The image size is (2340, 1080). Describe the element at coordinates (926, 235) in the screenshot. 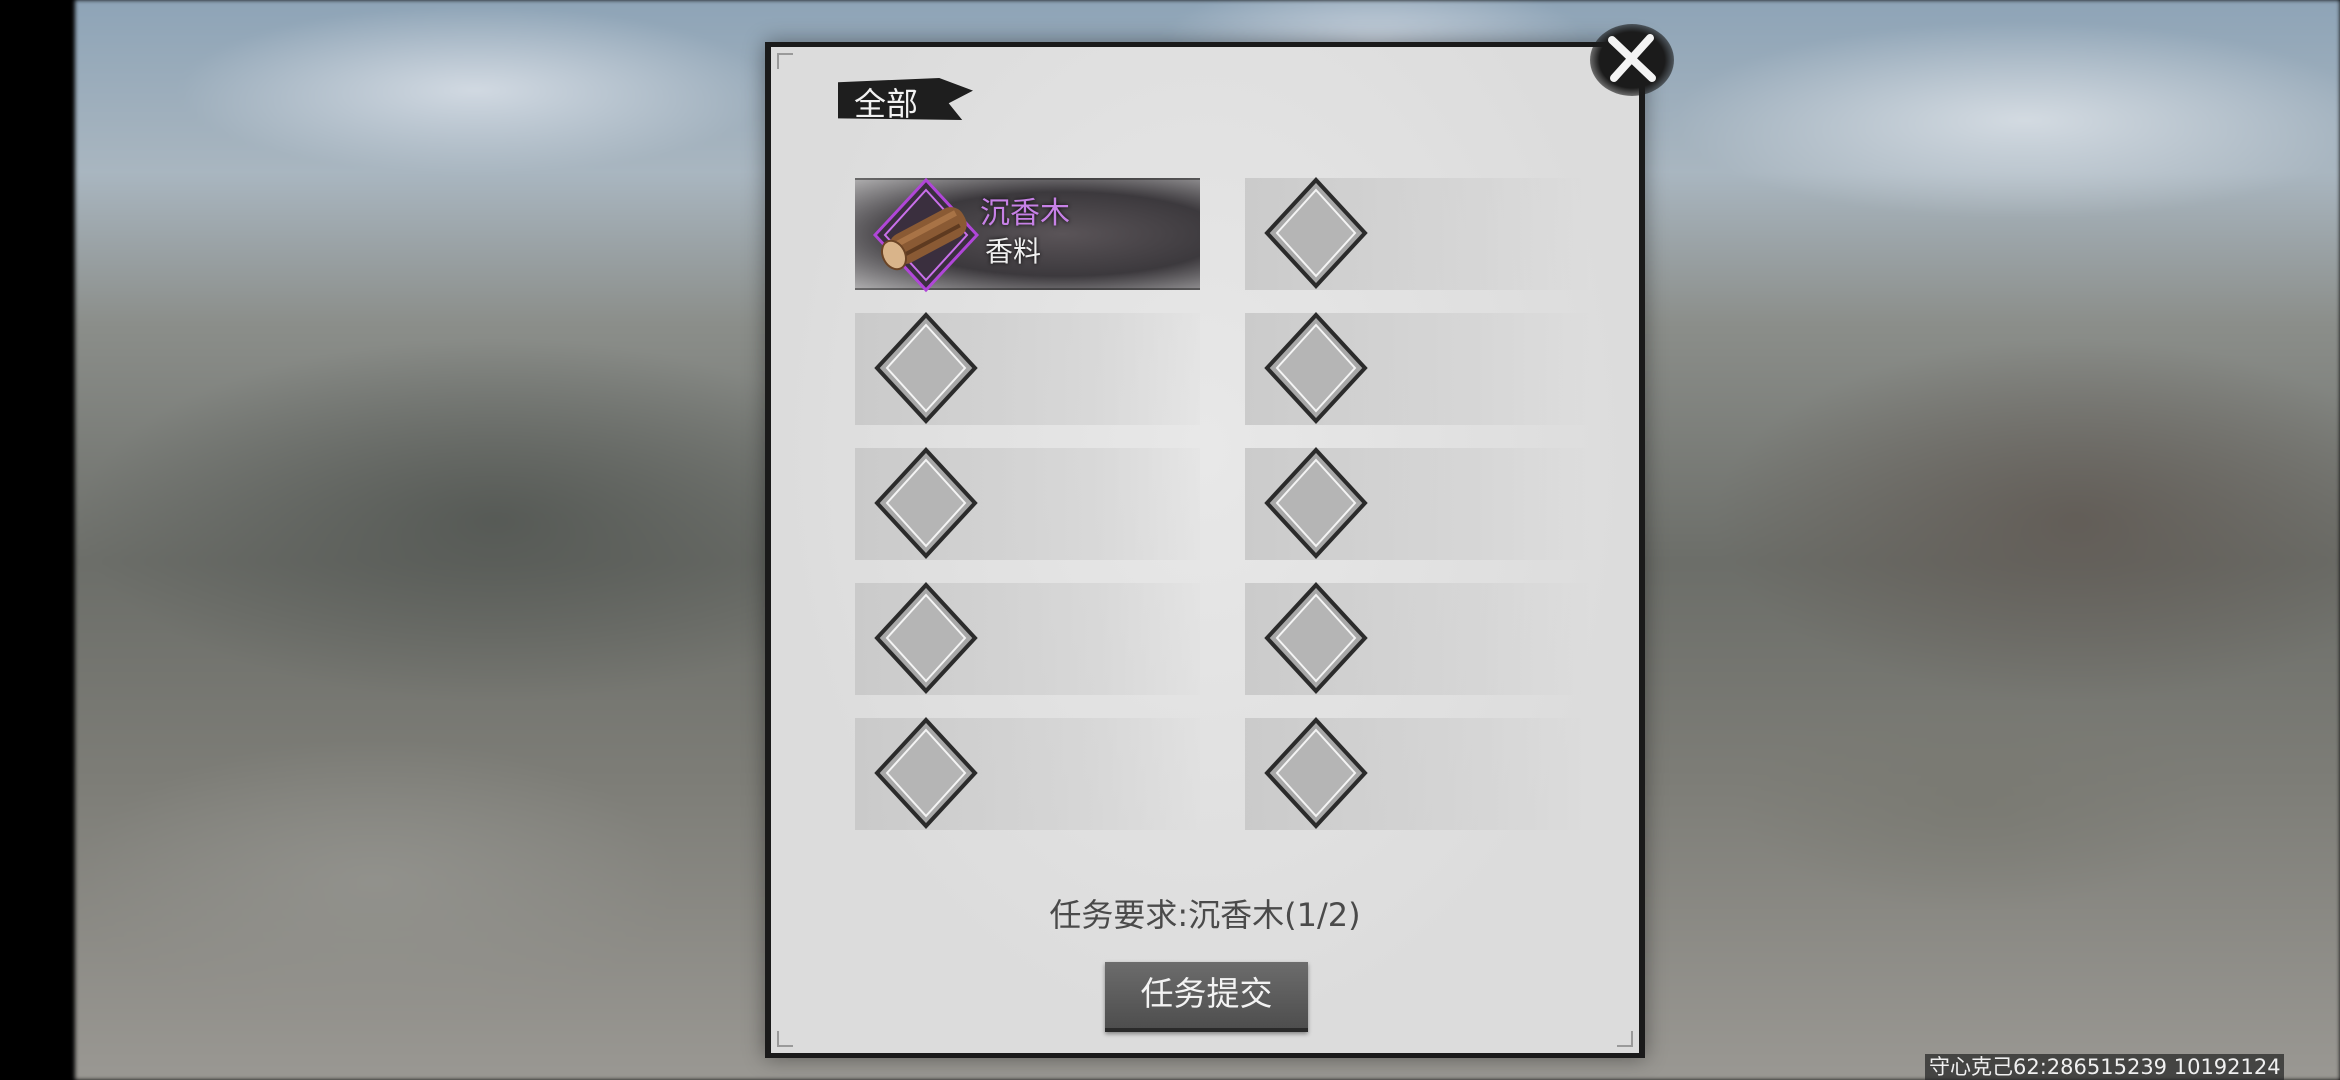

I see `item-frame-diamond` at that location.